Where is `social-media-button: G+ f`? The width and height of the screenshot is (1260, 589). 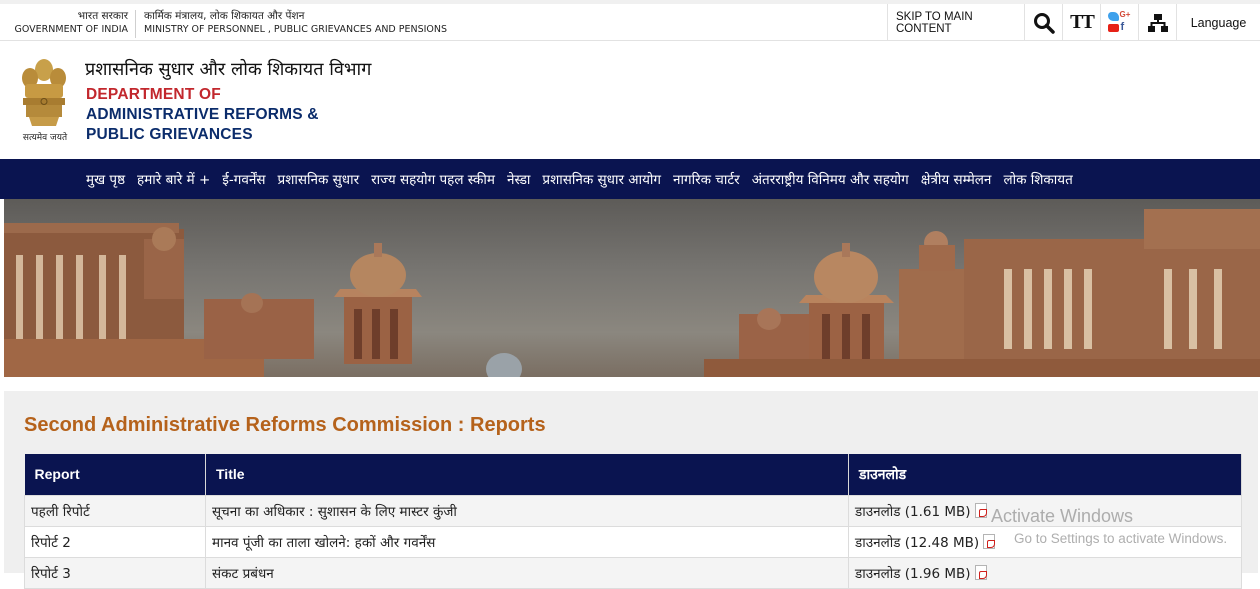
social-media-button: G+ f is located at coordinates (1119, 22).